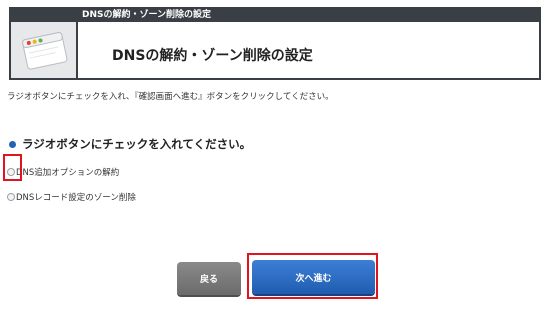 Image resolution: width=550 pixels, height=325 pixels. I want to click on instruction-text: ラジオボタンにチェックを入れ、『確認画面へ進む』ボタンをクリックしてください。, so click(170, 97).